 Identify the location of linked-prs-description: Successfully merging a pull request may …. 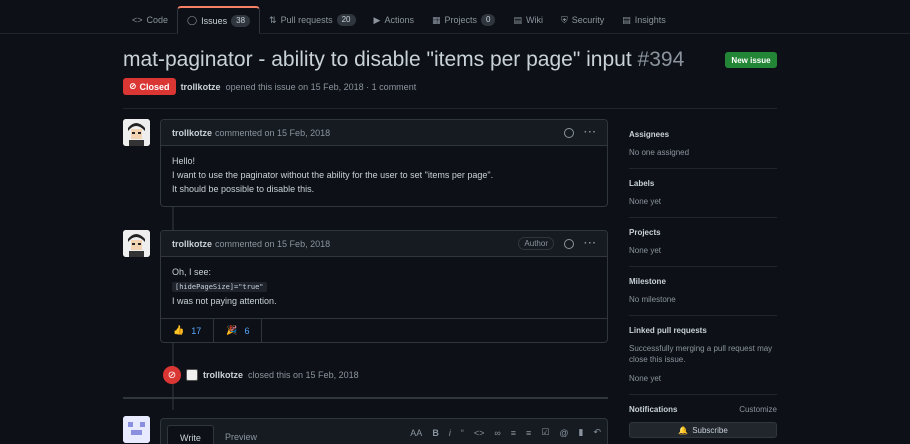
(701, 354).